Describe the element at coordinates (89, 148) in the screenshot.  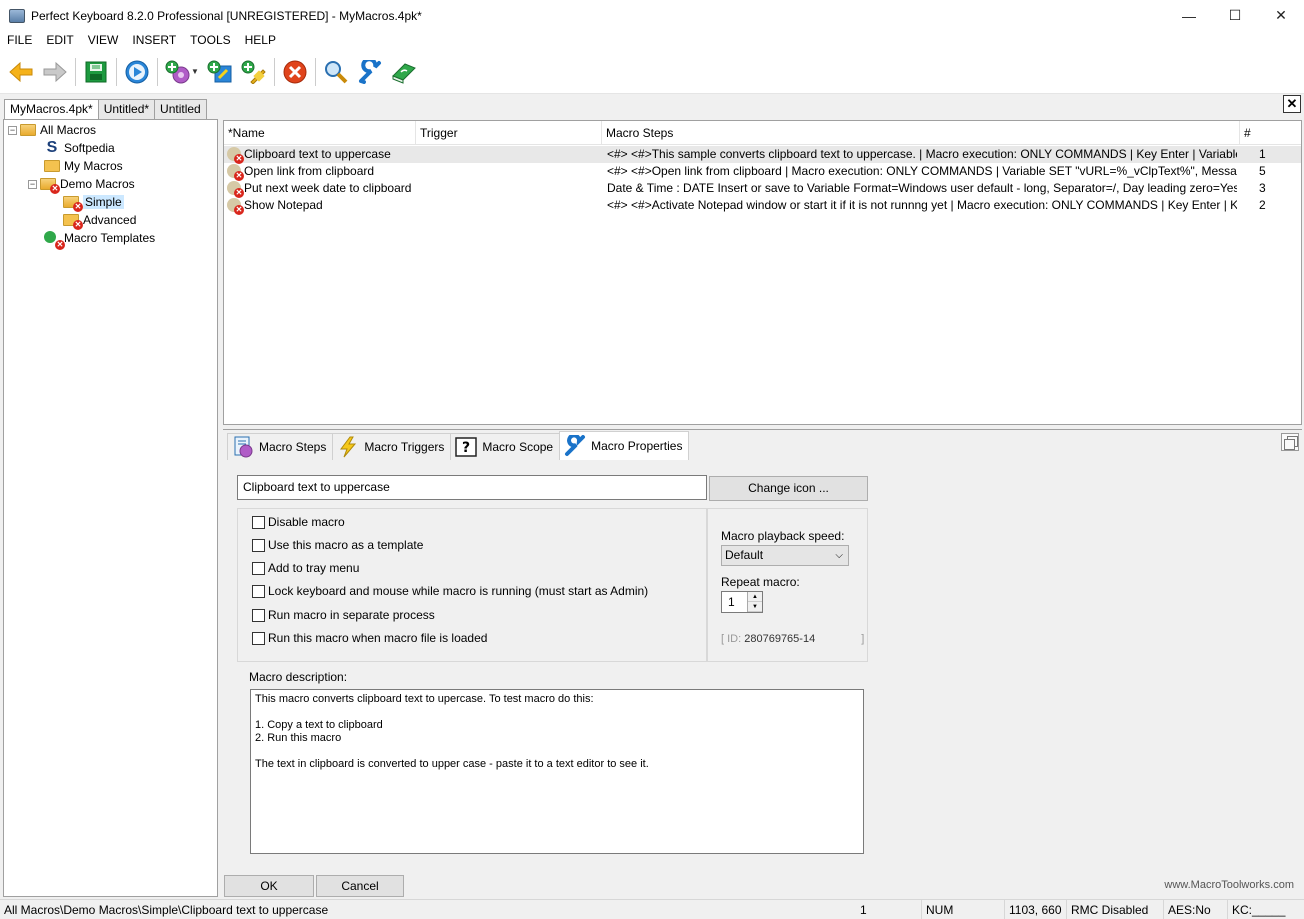
I see `tree-item-label: Softpedia` at that location.